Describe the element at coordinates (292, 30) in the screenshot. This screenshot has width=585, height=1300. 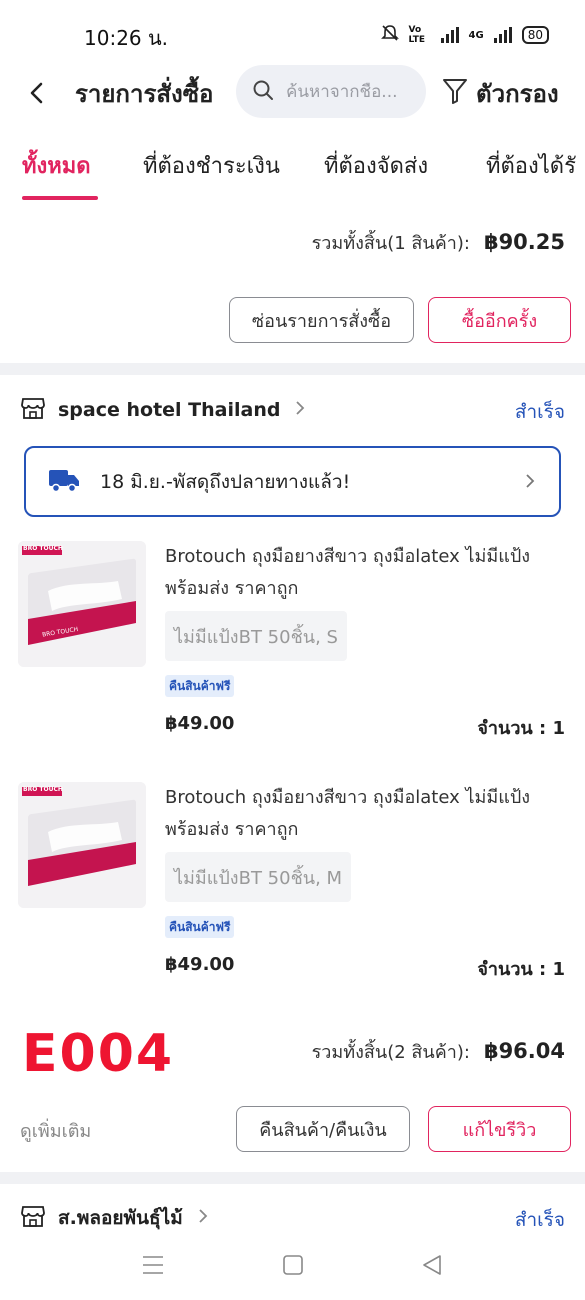
I see `status-bar: 10:26 น. Vo LTE 4G 80` at that location.